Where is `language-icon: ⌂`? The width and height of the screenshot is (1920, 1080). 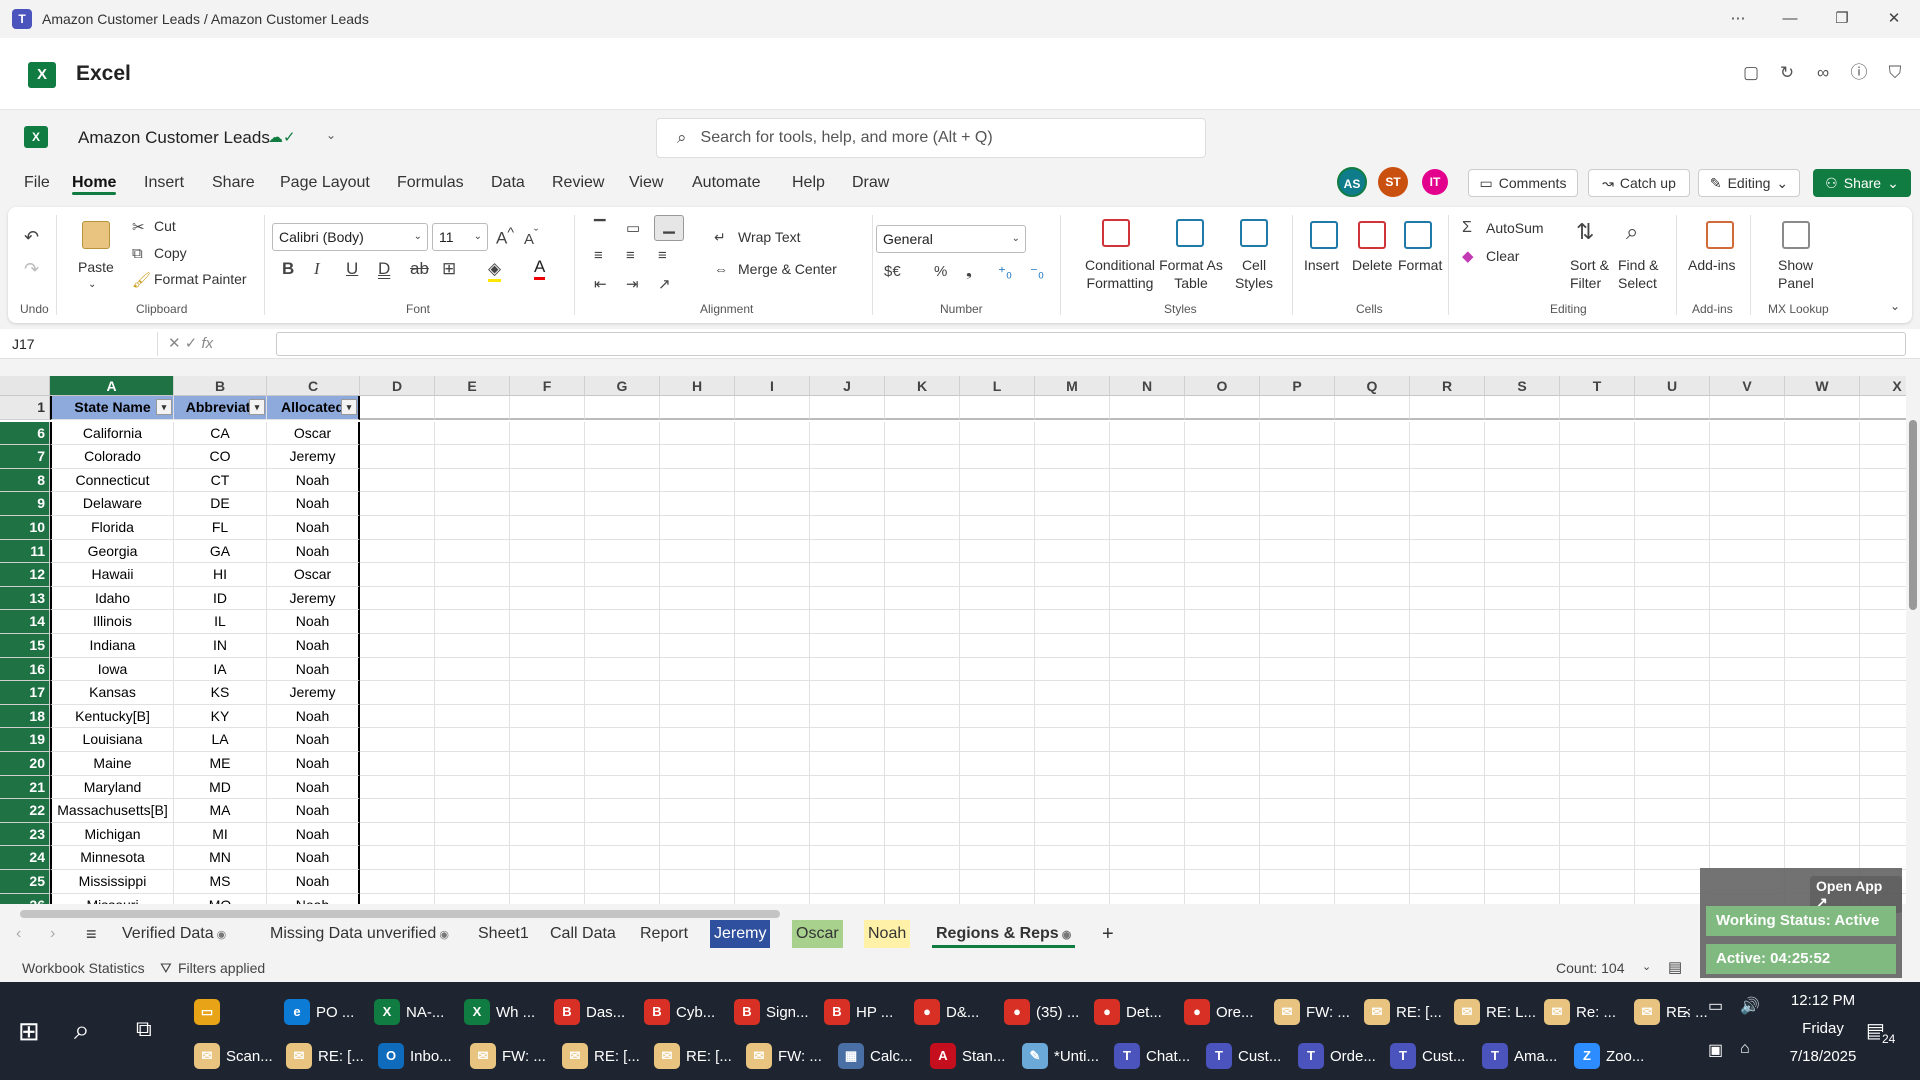 language-icon: ⌂ is located at coordinates (1745, 1049).